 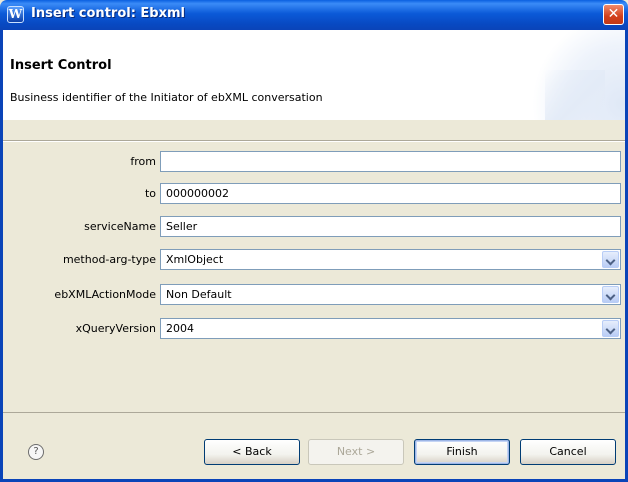 I want to click on xquery-version-value: 2004, so click(x=180, y=328).